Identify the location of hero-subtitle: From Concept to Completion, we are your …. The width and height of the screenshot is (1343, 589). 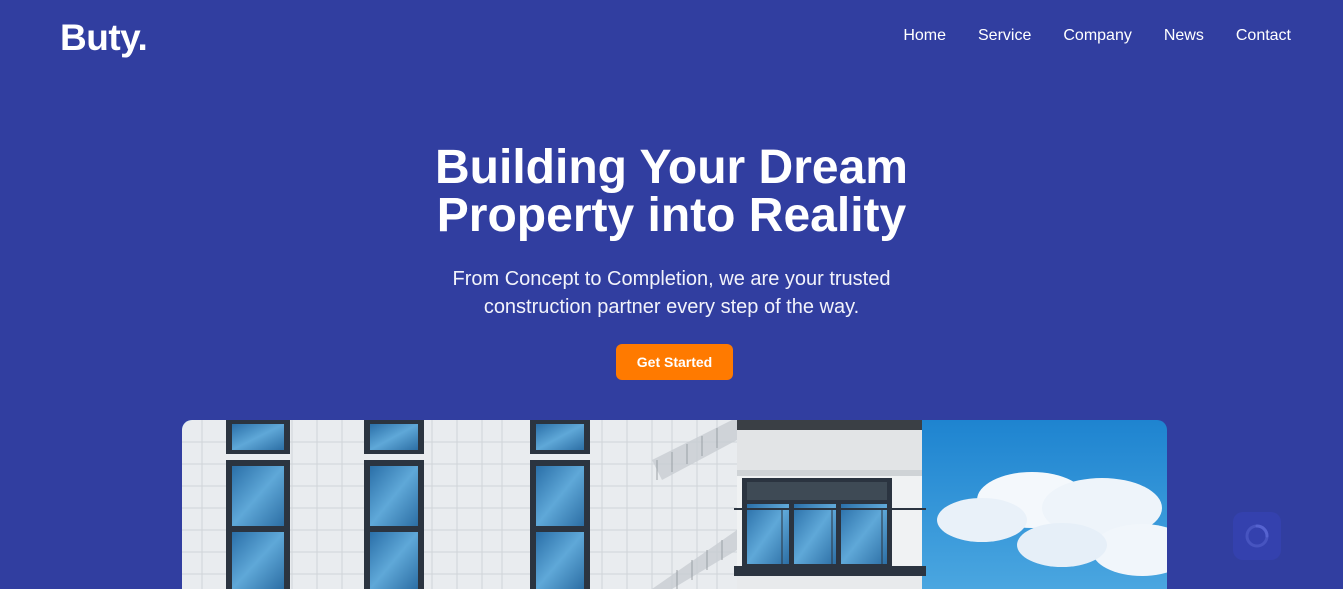
(671, 293).